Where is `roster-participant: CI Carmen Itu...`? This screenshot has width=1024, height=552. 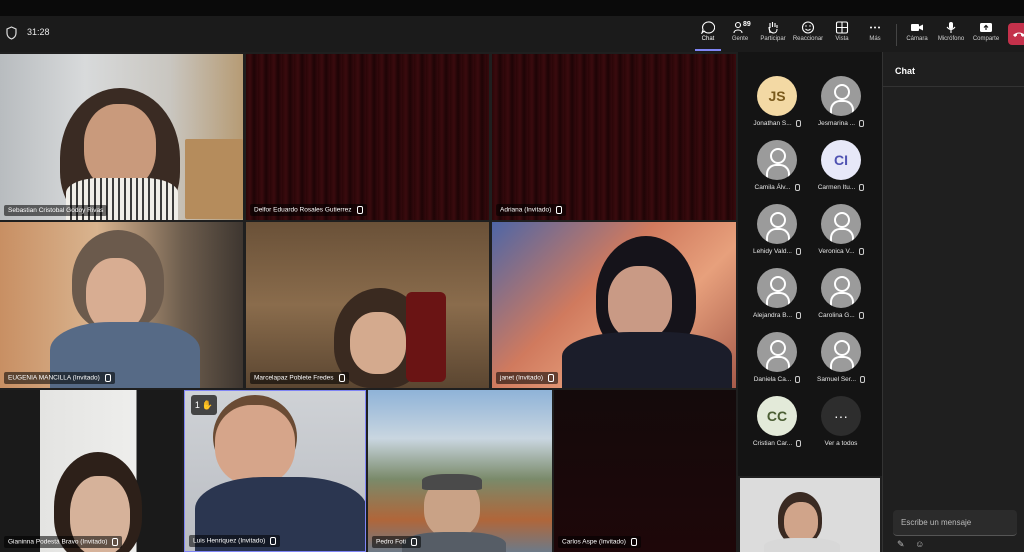
roster-participant: CI Carmen Itu... is located at coordinates (841, 165).